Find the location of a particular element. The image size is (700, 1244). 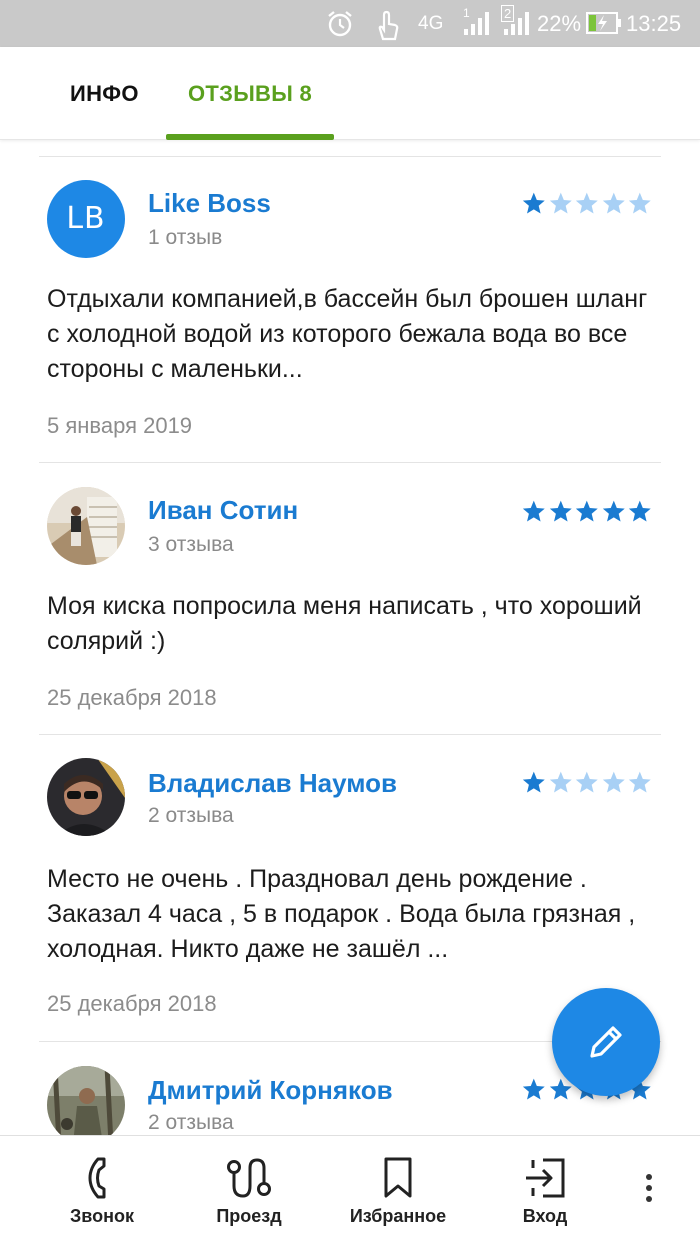

reviewer-name: Иван Сотин is located at coordinates (223, 510).